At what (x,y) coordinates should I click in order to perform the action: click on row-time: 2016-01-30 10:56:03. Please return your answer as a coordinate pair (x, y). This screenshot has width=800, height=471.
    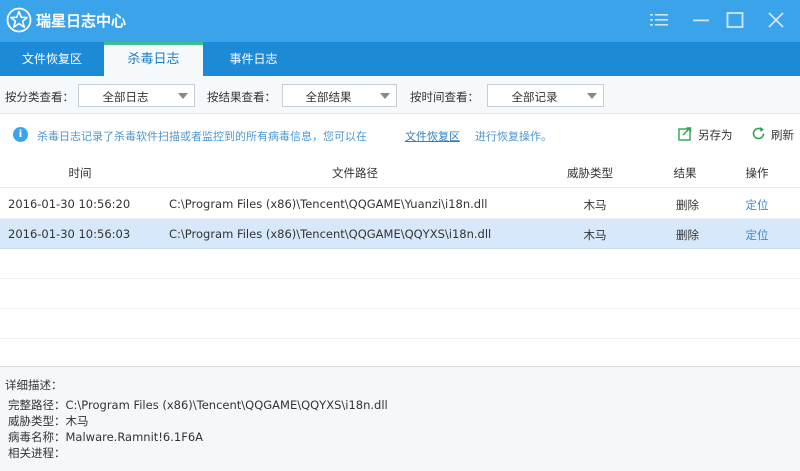
    Looking at the image, I should click on (69, 234).